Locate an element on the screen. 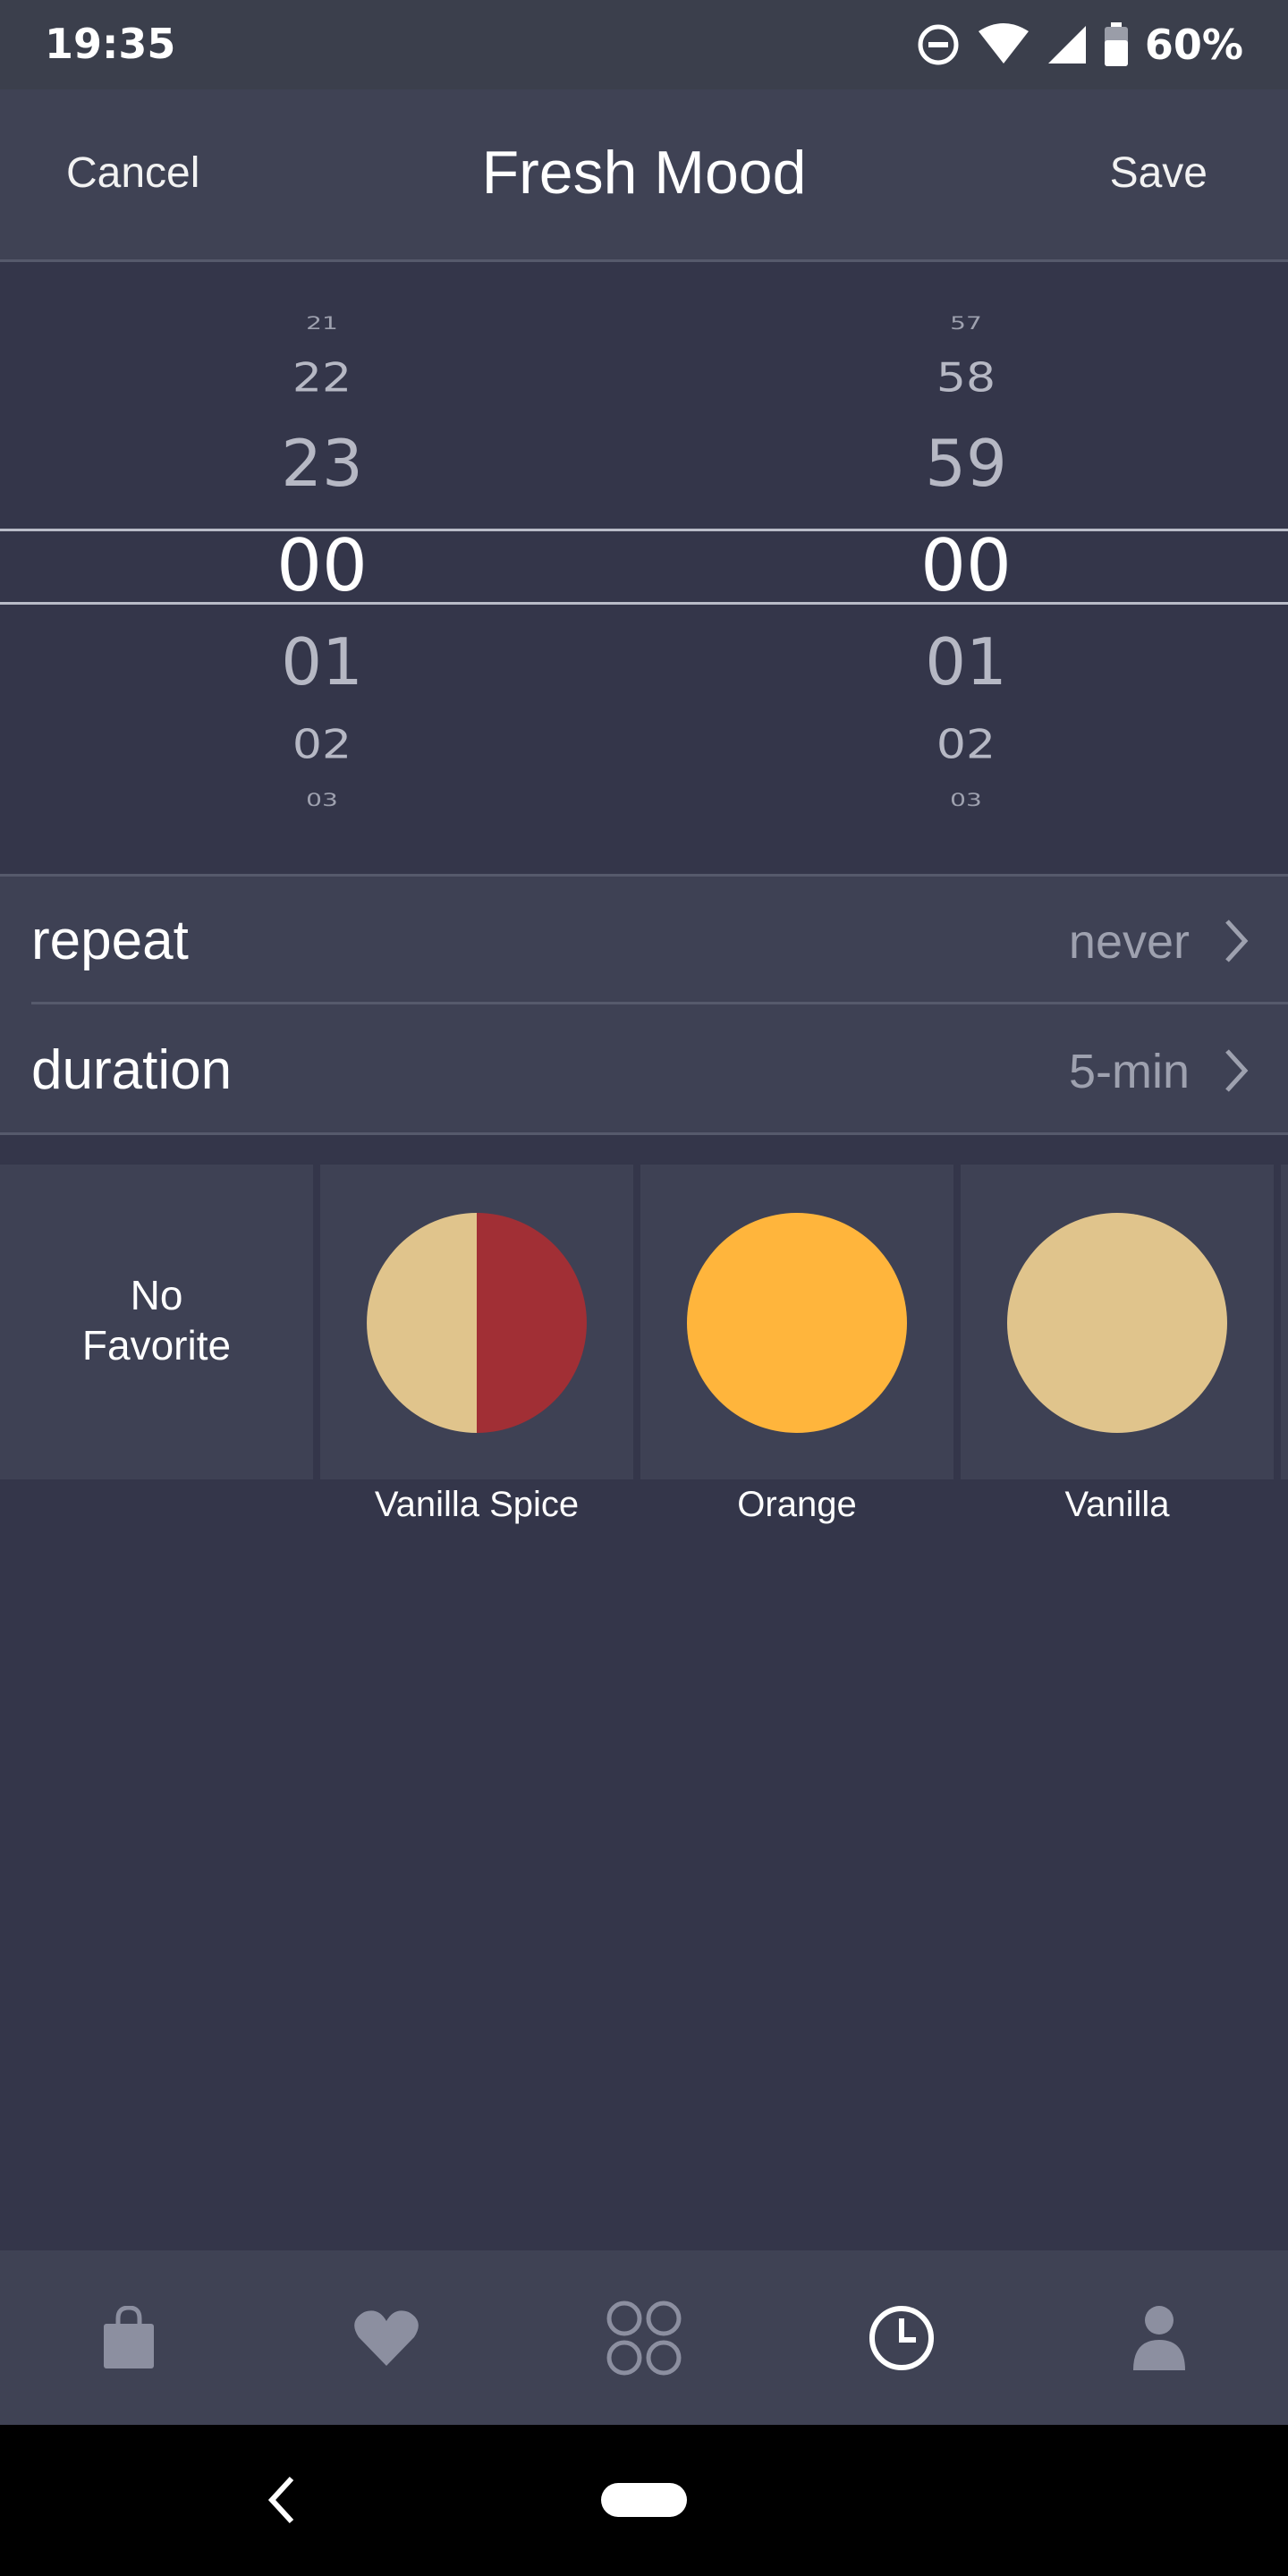 The height and width of the screenshot is (2576, 1288). no-favorite-tile: No Favorite is located at coordinates (156, 1322).